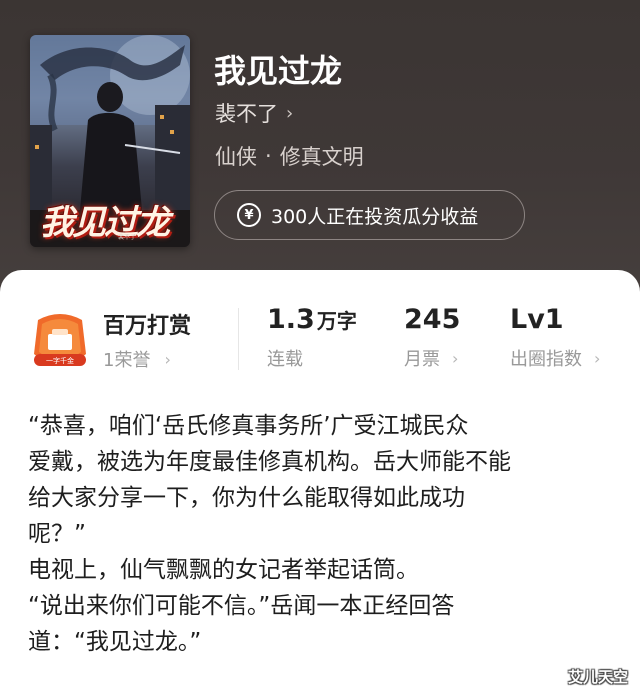 Image resolution: width=640 pixels, height=695 pixels. What do you see at coordinates (110, 141) in the screenshot?
I see `book-cover: 我见过龙 裴不了` at bounding box center [110, 141].